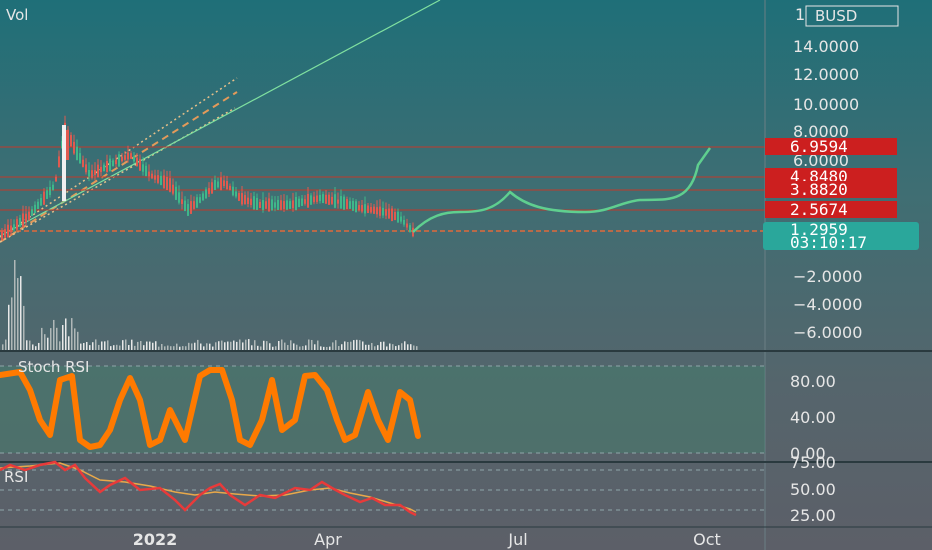  What do you see at coordinates (841, 236) in the screenshot?
I see `current-price-tag: 1.2959 03:10:17` at bounding box center [841, 236].